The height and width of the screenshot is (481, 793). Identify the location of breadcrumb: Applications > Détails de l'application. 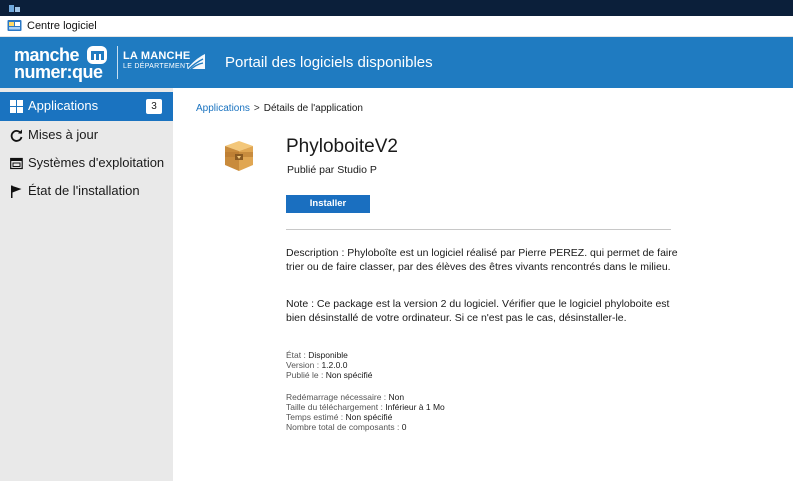
(279, 108).